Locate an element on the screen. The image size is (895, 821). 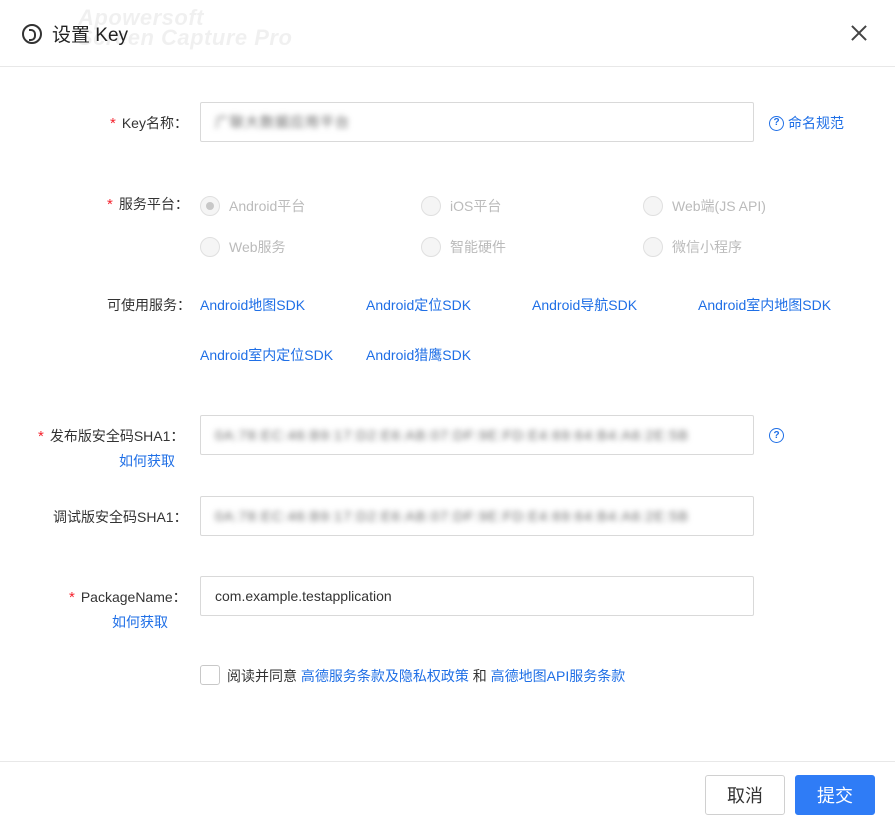
key-name-label: * Key名称： is located at coordinates (149, 123).